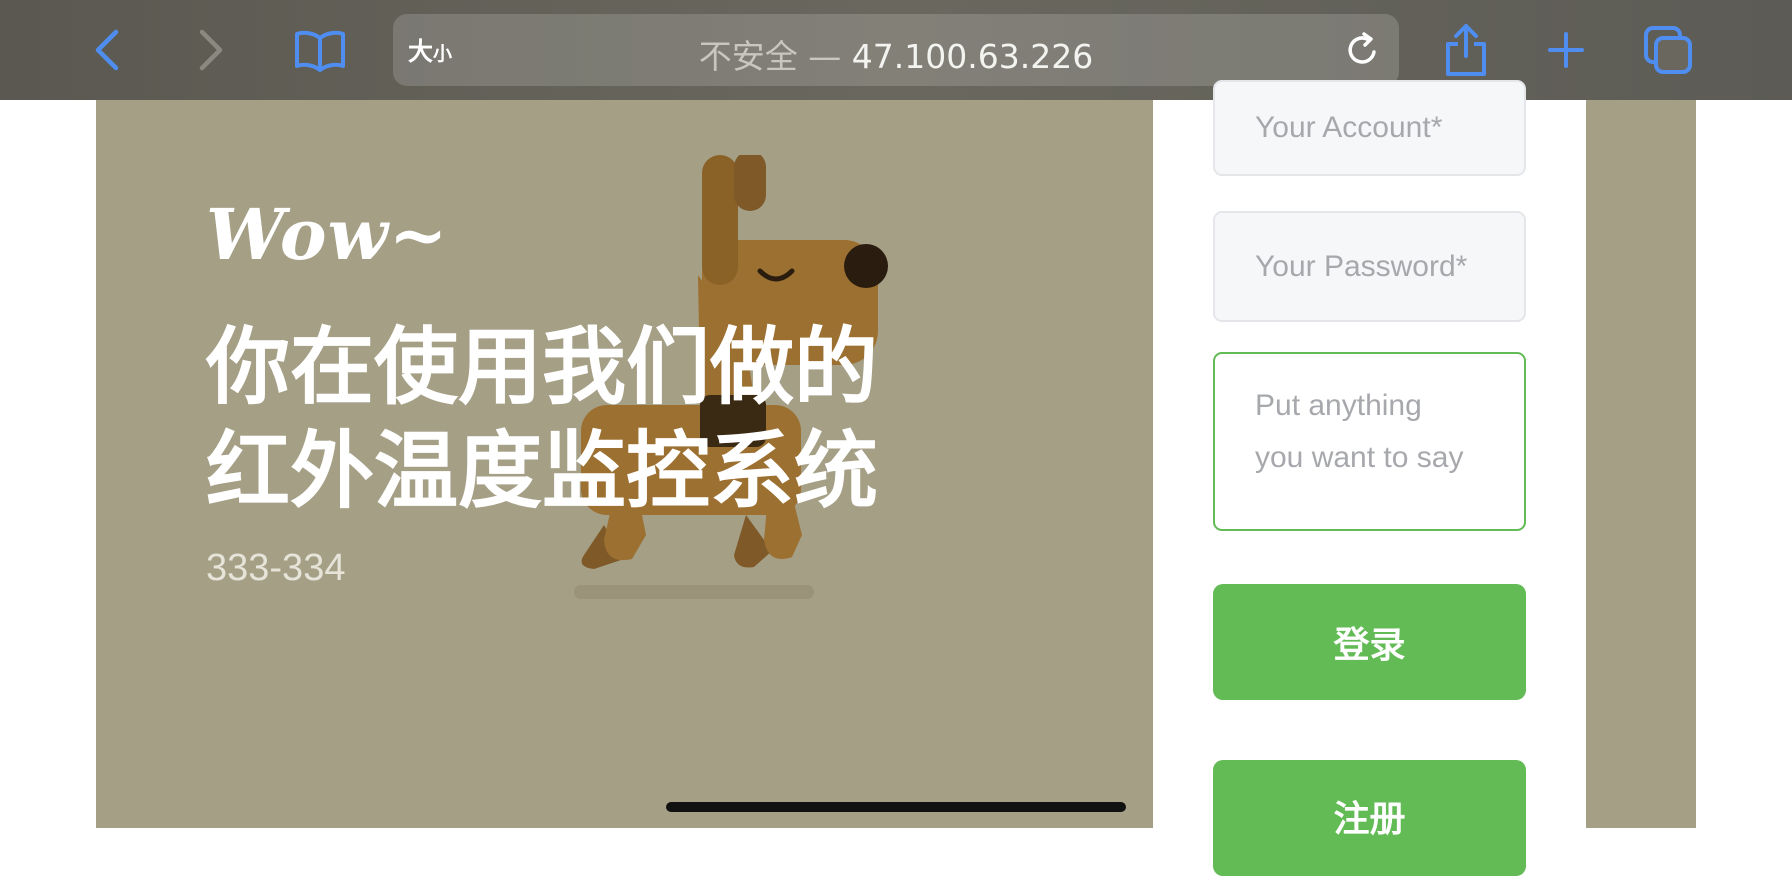  What do you see at coordinates (327, 234) in the screenshot?
I see `hero-greeting: Wow~` at bounding box center [327, 234].